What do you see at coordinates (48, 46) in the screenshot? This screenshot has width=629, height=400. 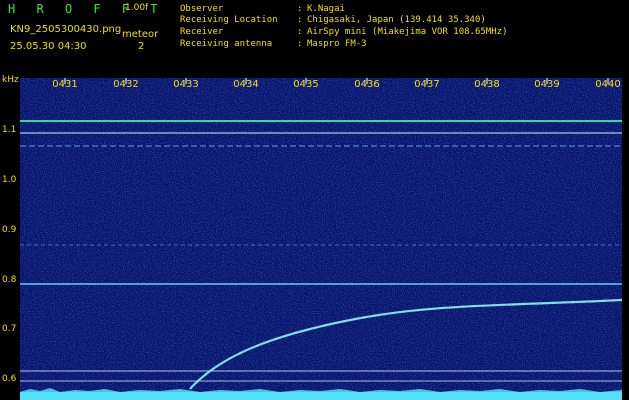 I see `datetime-label: 25.05.30 04:30` at bounding box center [48, 46].